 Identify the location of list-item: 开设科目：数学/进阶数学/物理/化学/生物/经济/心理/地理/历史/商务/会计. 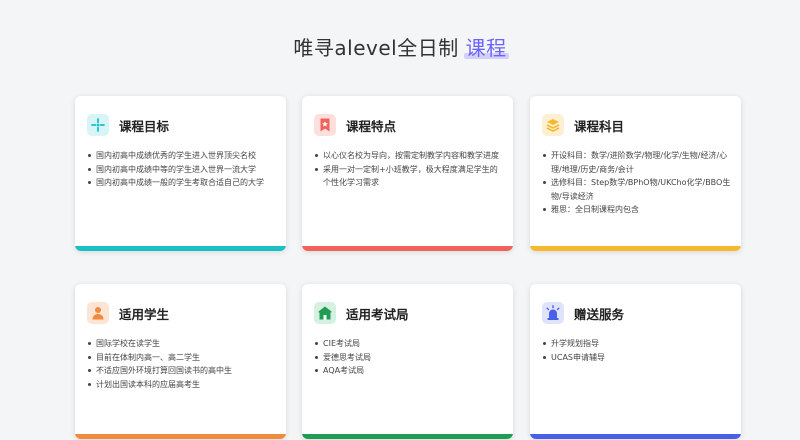
(637, 162).